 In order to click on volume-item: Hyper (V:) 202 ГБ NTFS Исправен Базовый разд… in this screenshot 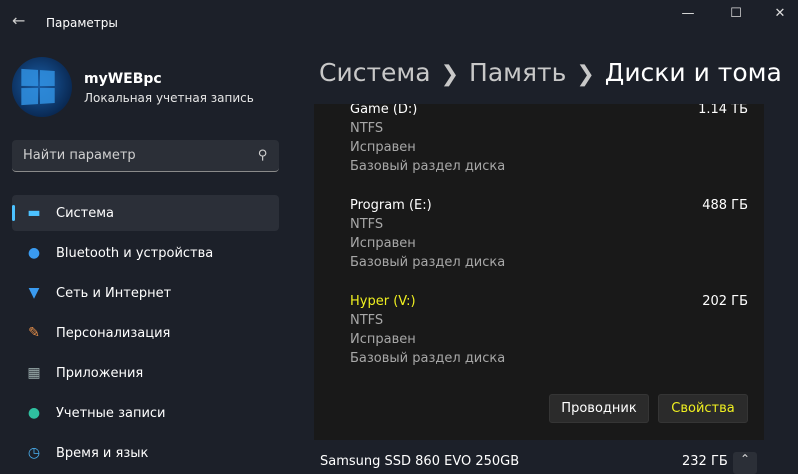, I will do `click(549, 330)`.